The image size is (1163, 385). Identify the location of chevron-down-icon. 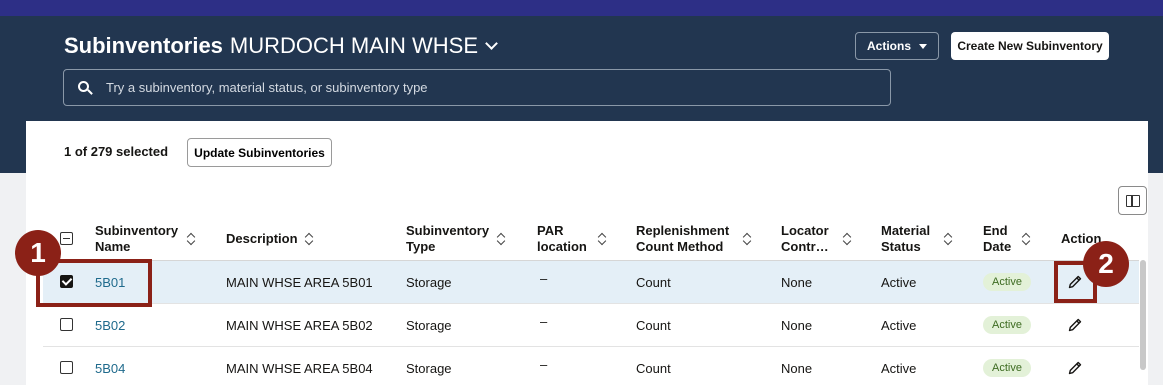
(491, 43).